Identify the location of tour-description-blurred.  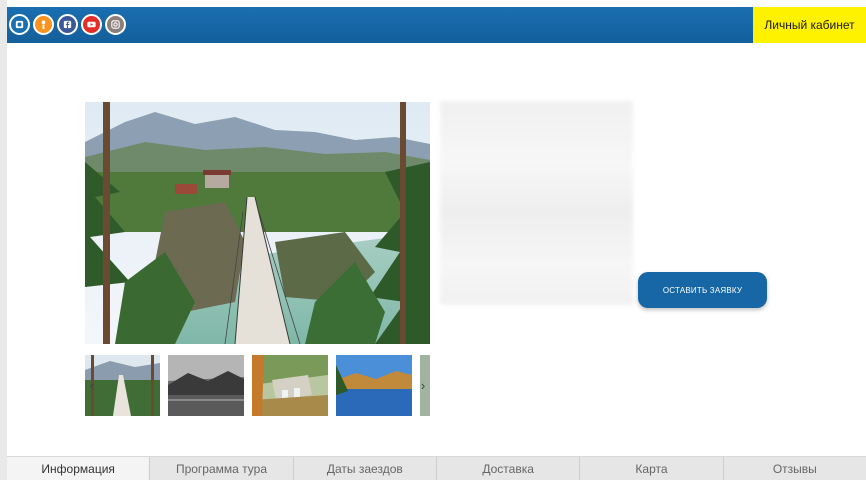
(536, 203).